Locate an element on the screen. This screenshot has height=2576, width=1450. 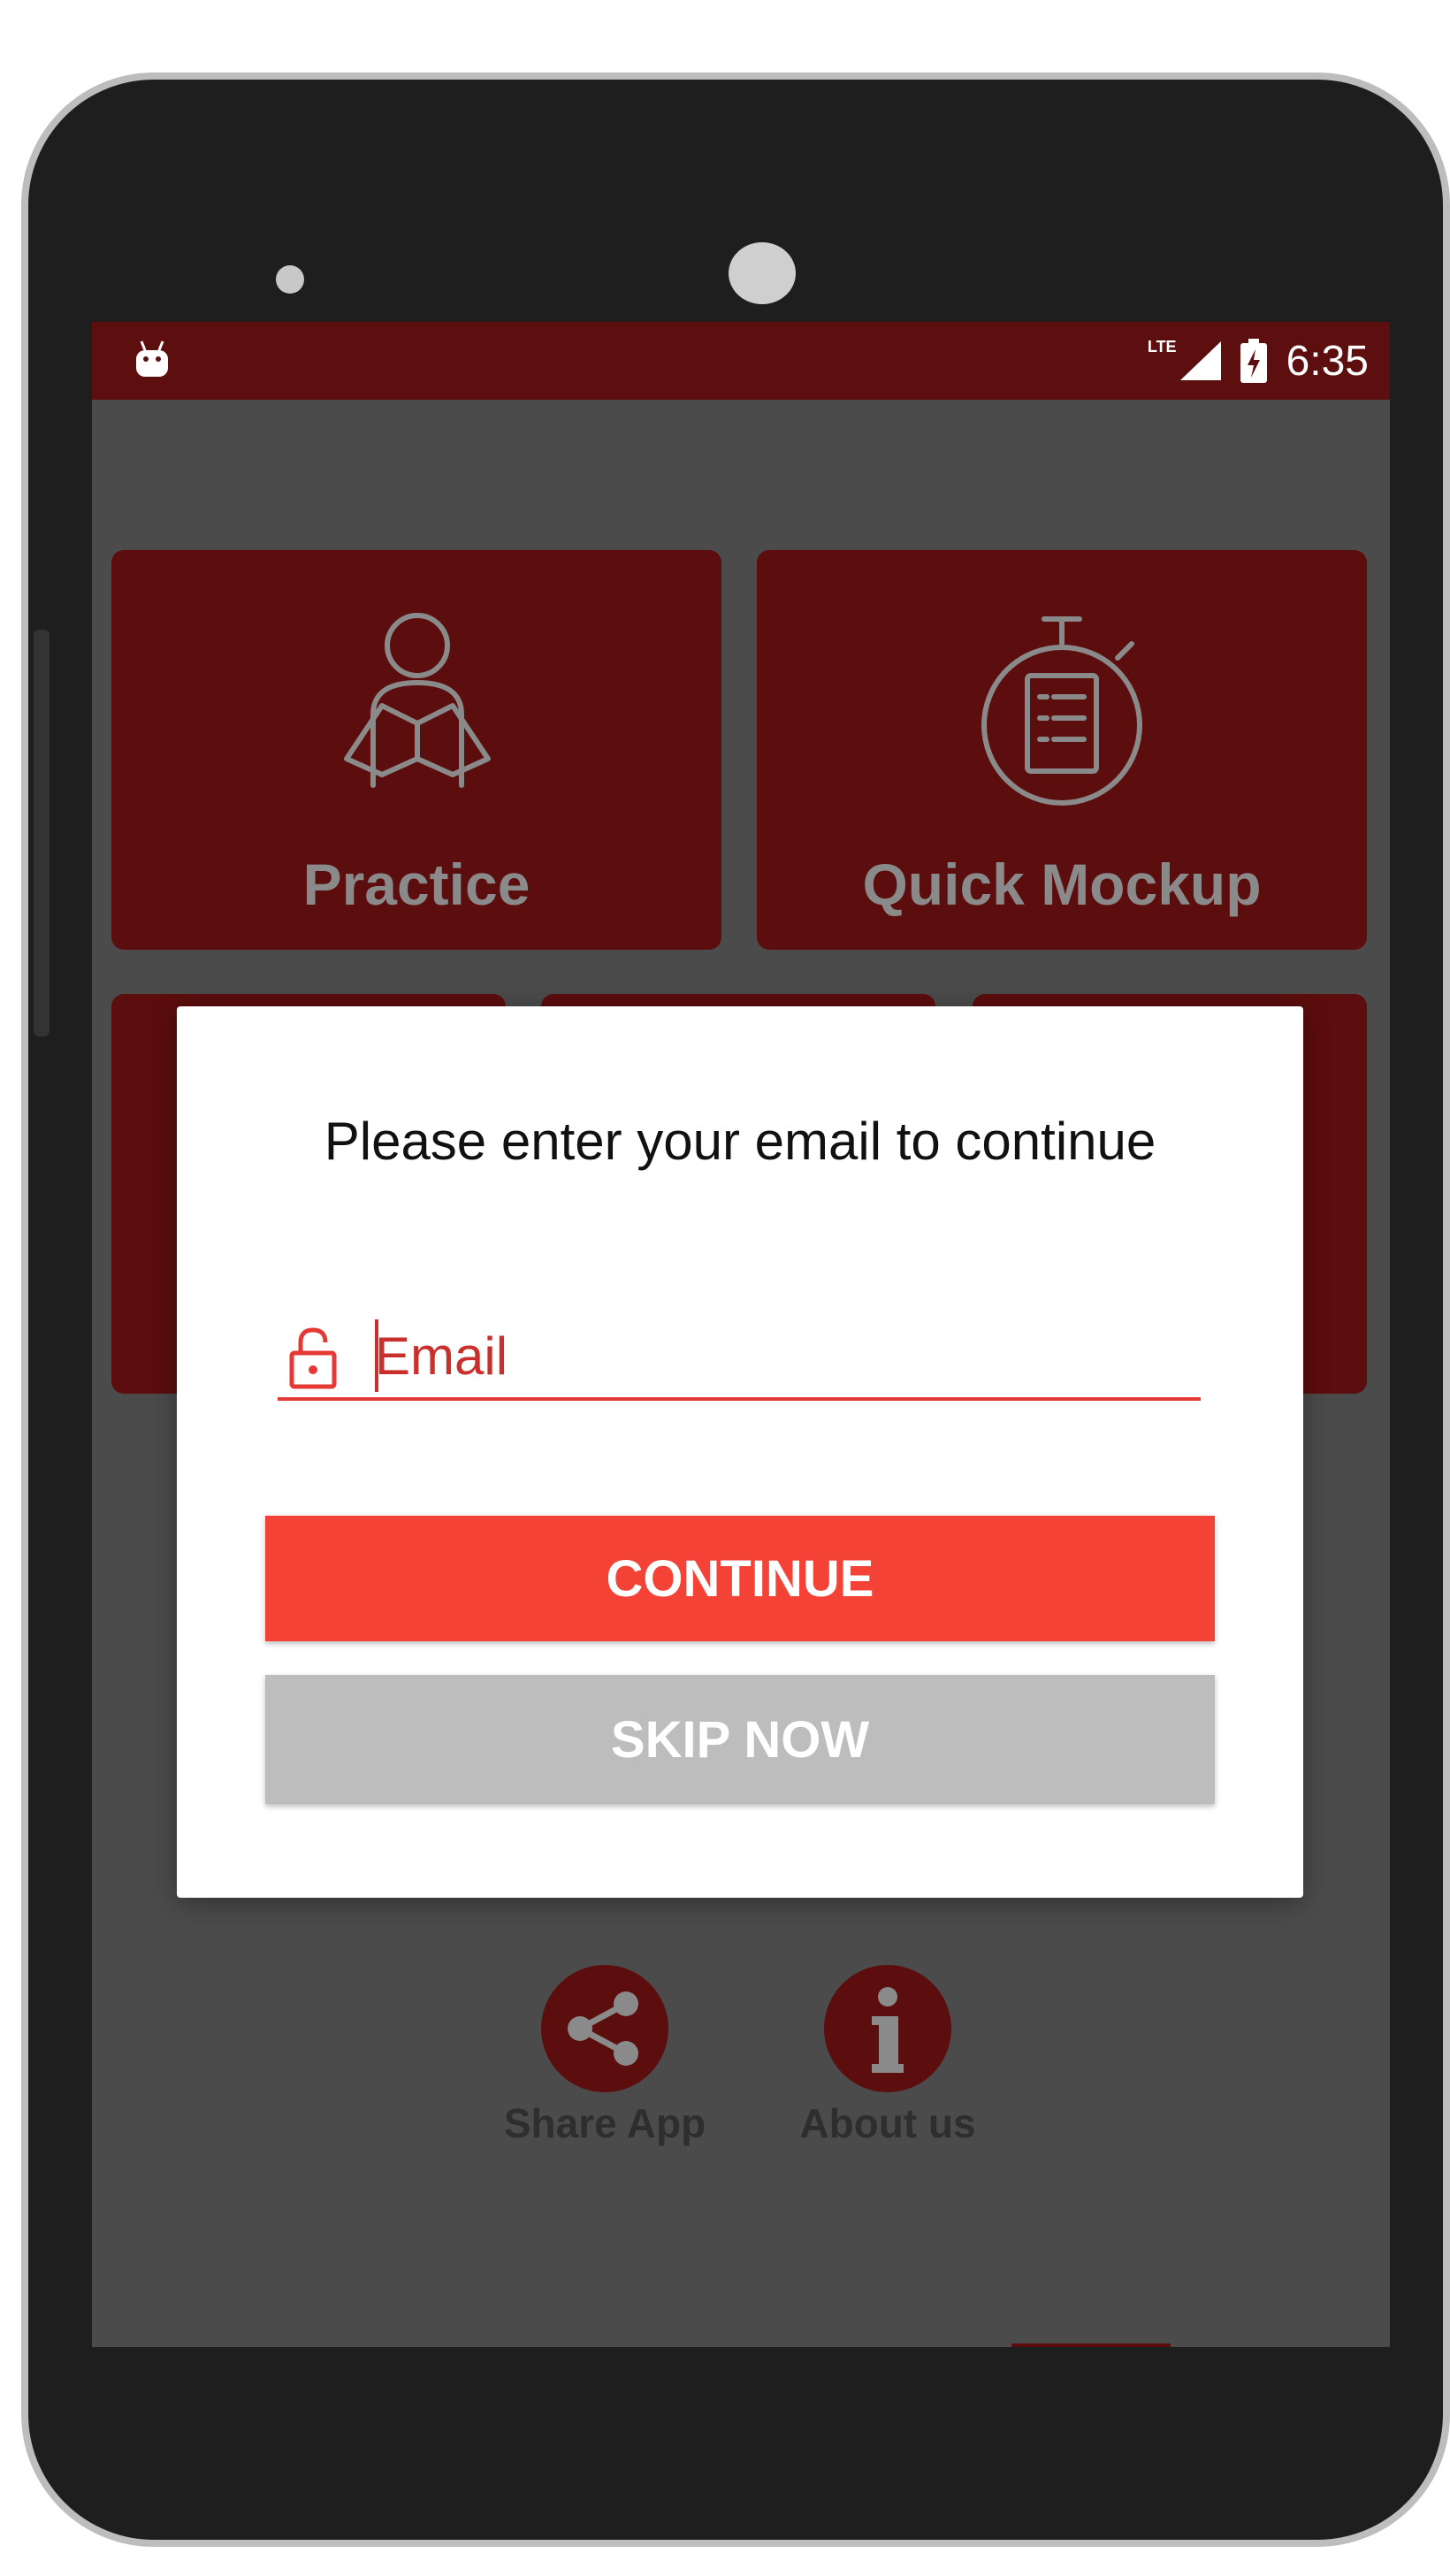
about-us-label: About us is located at coordinates (888, 2123).